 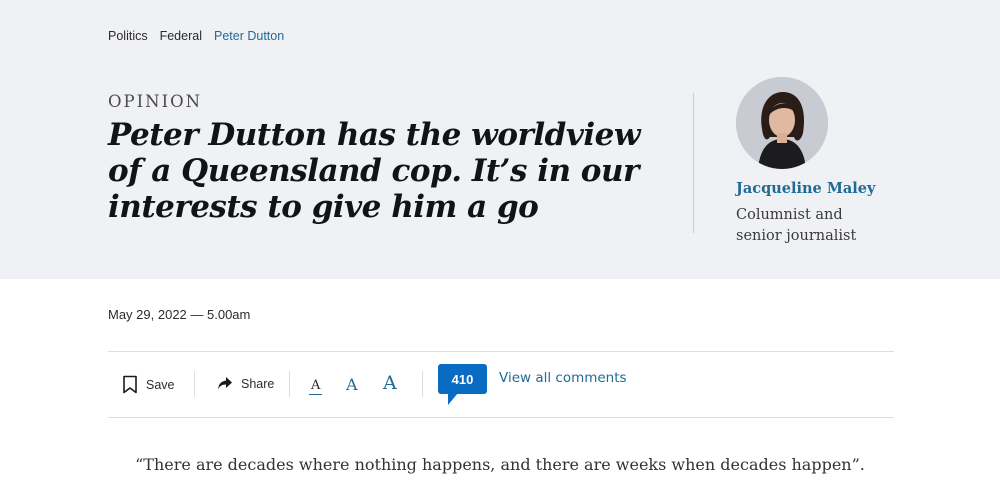 I want to click on author-photo, so click(x=782, y=123).